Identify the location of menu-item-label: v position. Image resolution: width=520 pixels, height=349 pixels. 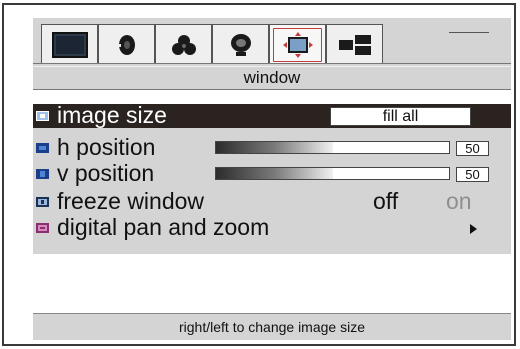
(106, 173).